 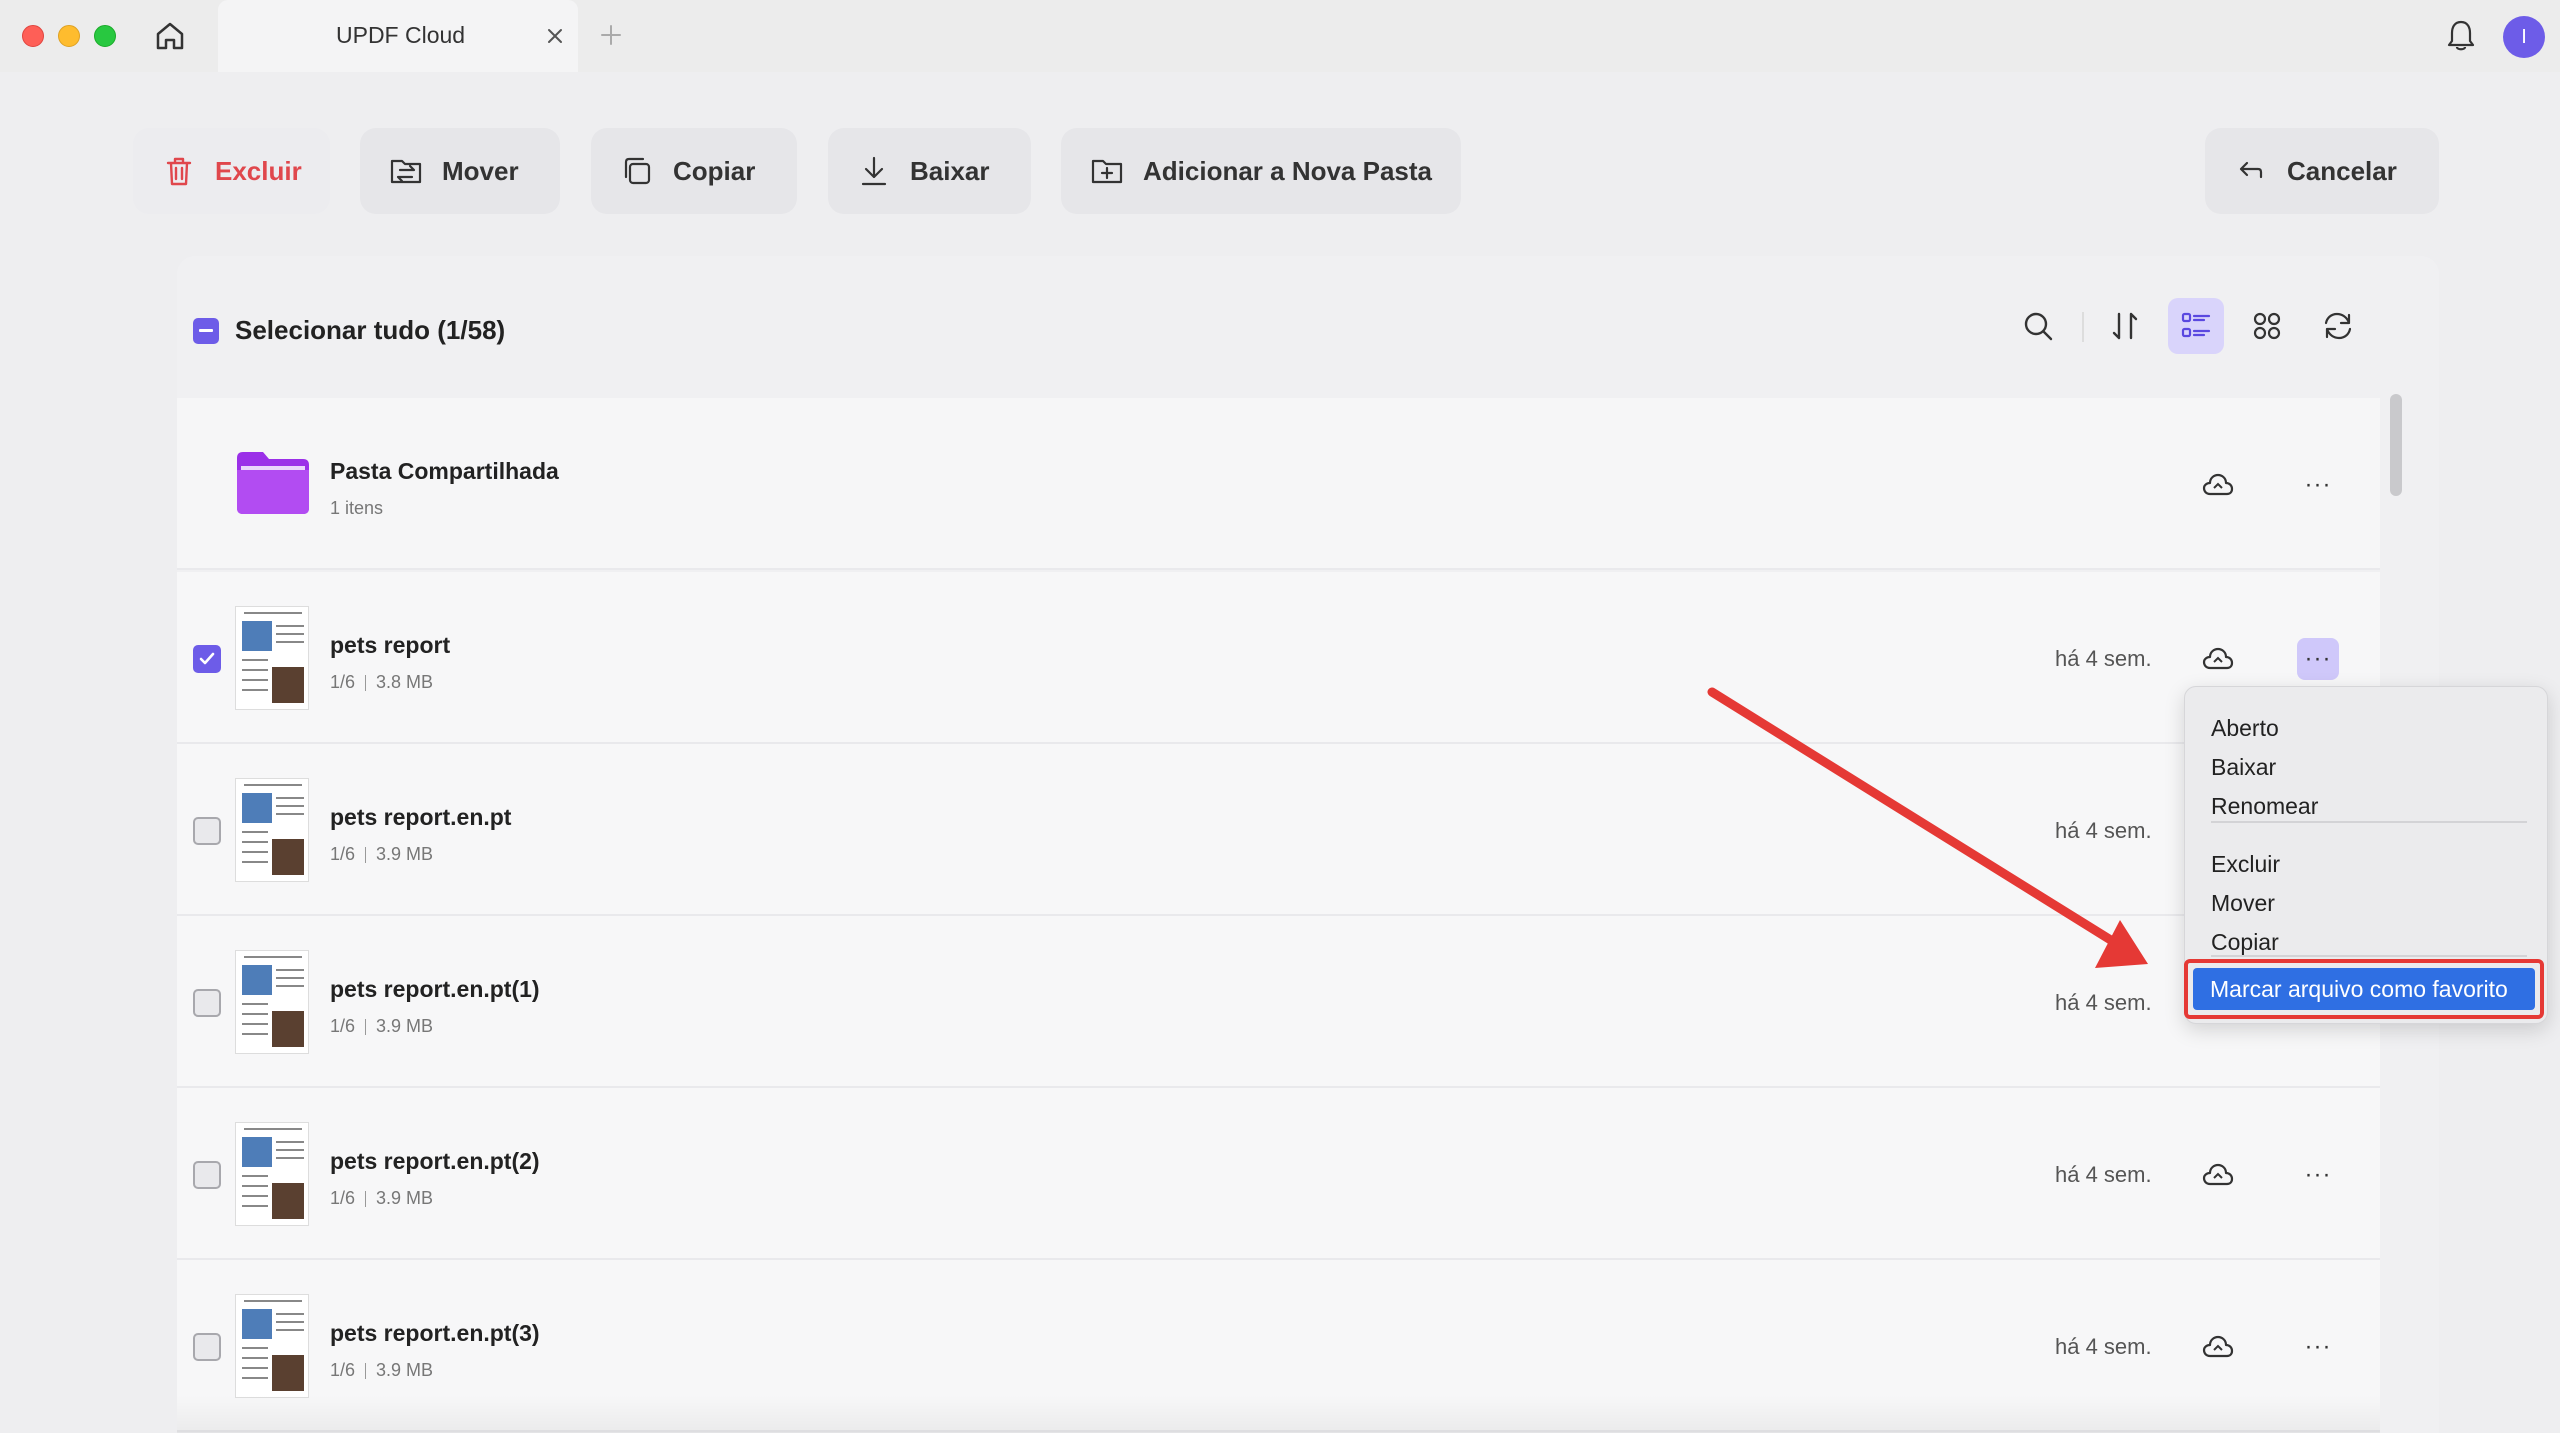 I want to click on grid-view-icon, so click(x=2267, y=326).